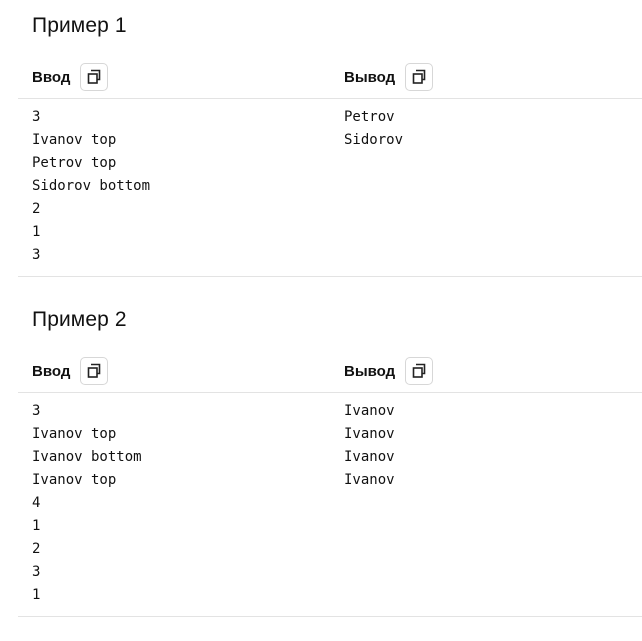 This screenshot has height=641, width=642. What do you see at coordinates (36, 503) in the screenshot?
I see `input-line: 4` at bounding box center [36, 503].